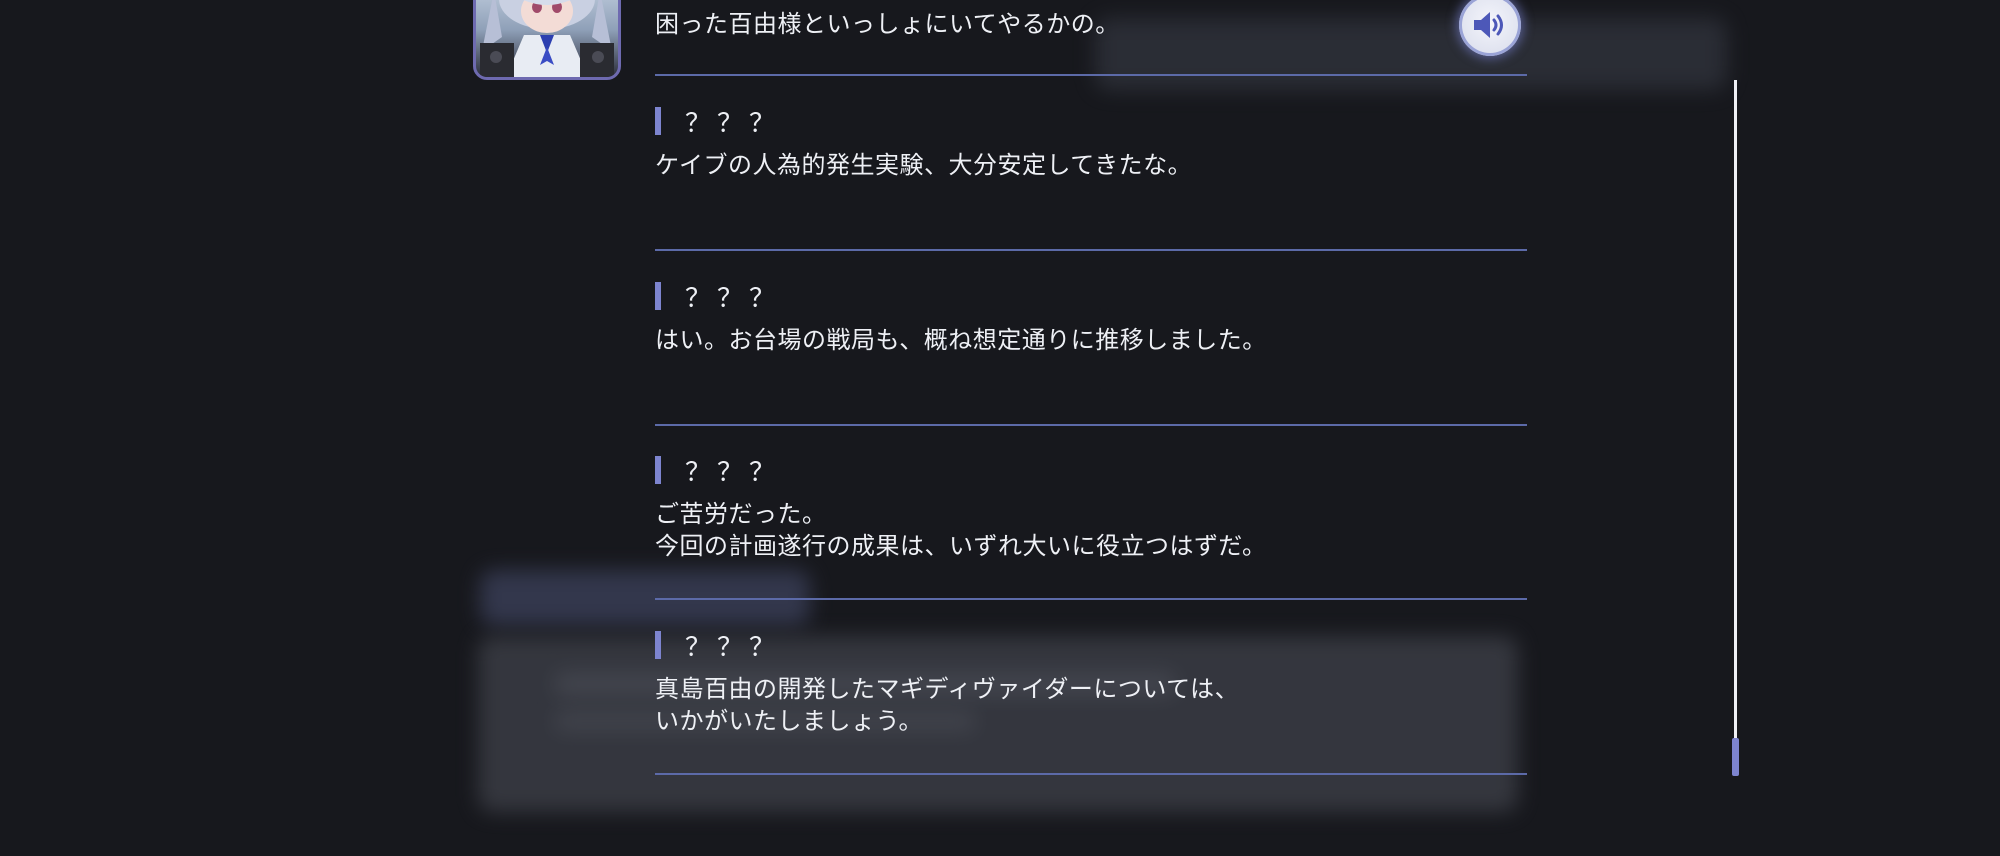  Describe the element at coordinates (789, 721) in the screenshot. I see `entry-text-line: いかがいたしましょう。` at that location.